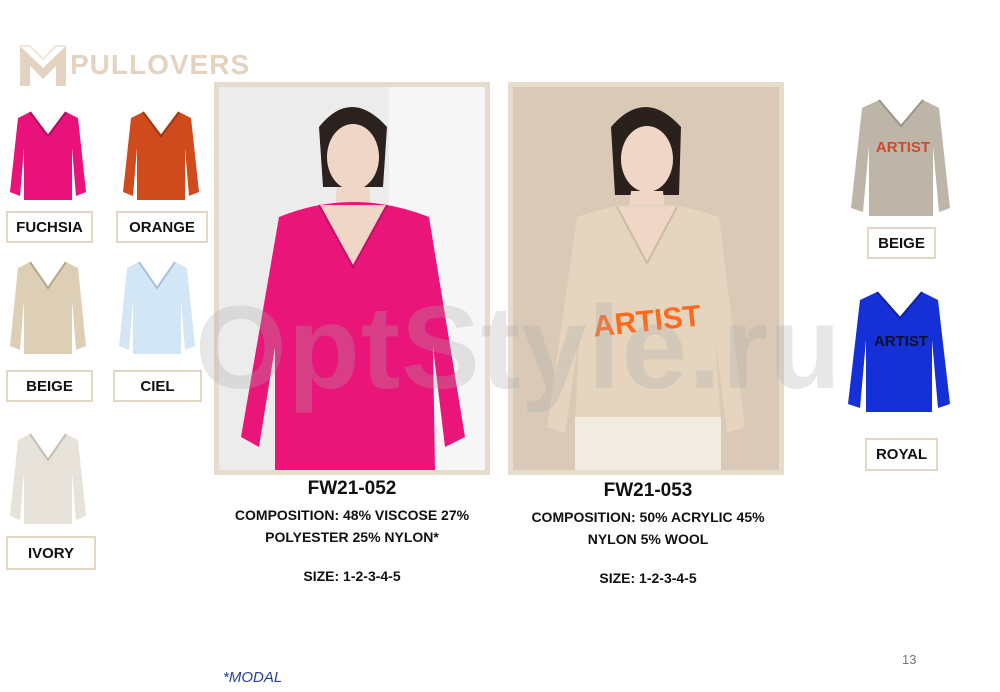  What do you see at coordinates (43, 65) in the screenshot?
I see `brand-logo-icon` at bounding box center [43, 65].